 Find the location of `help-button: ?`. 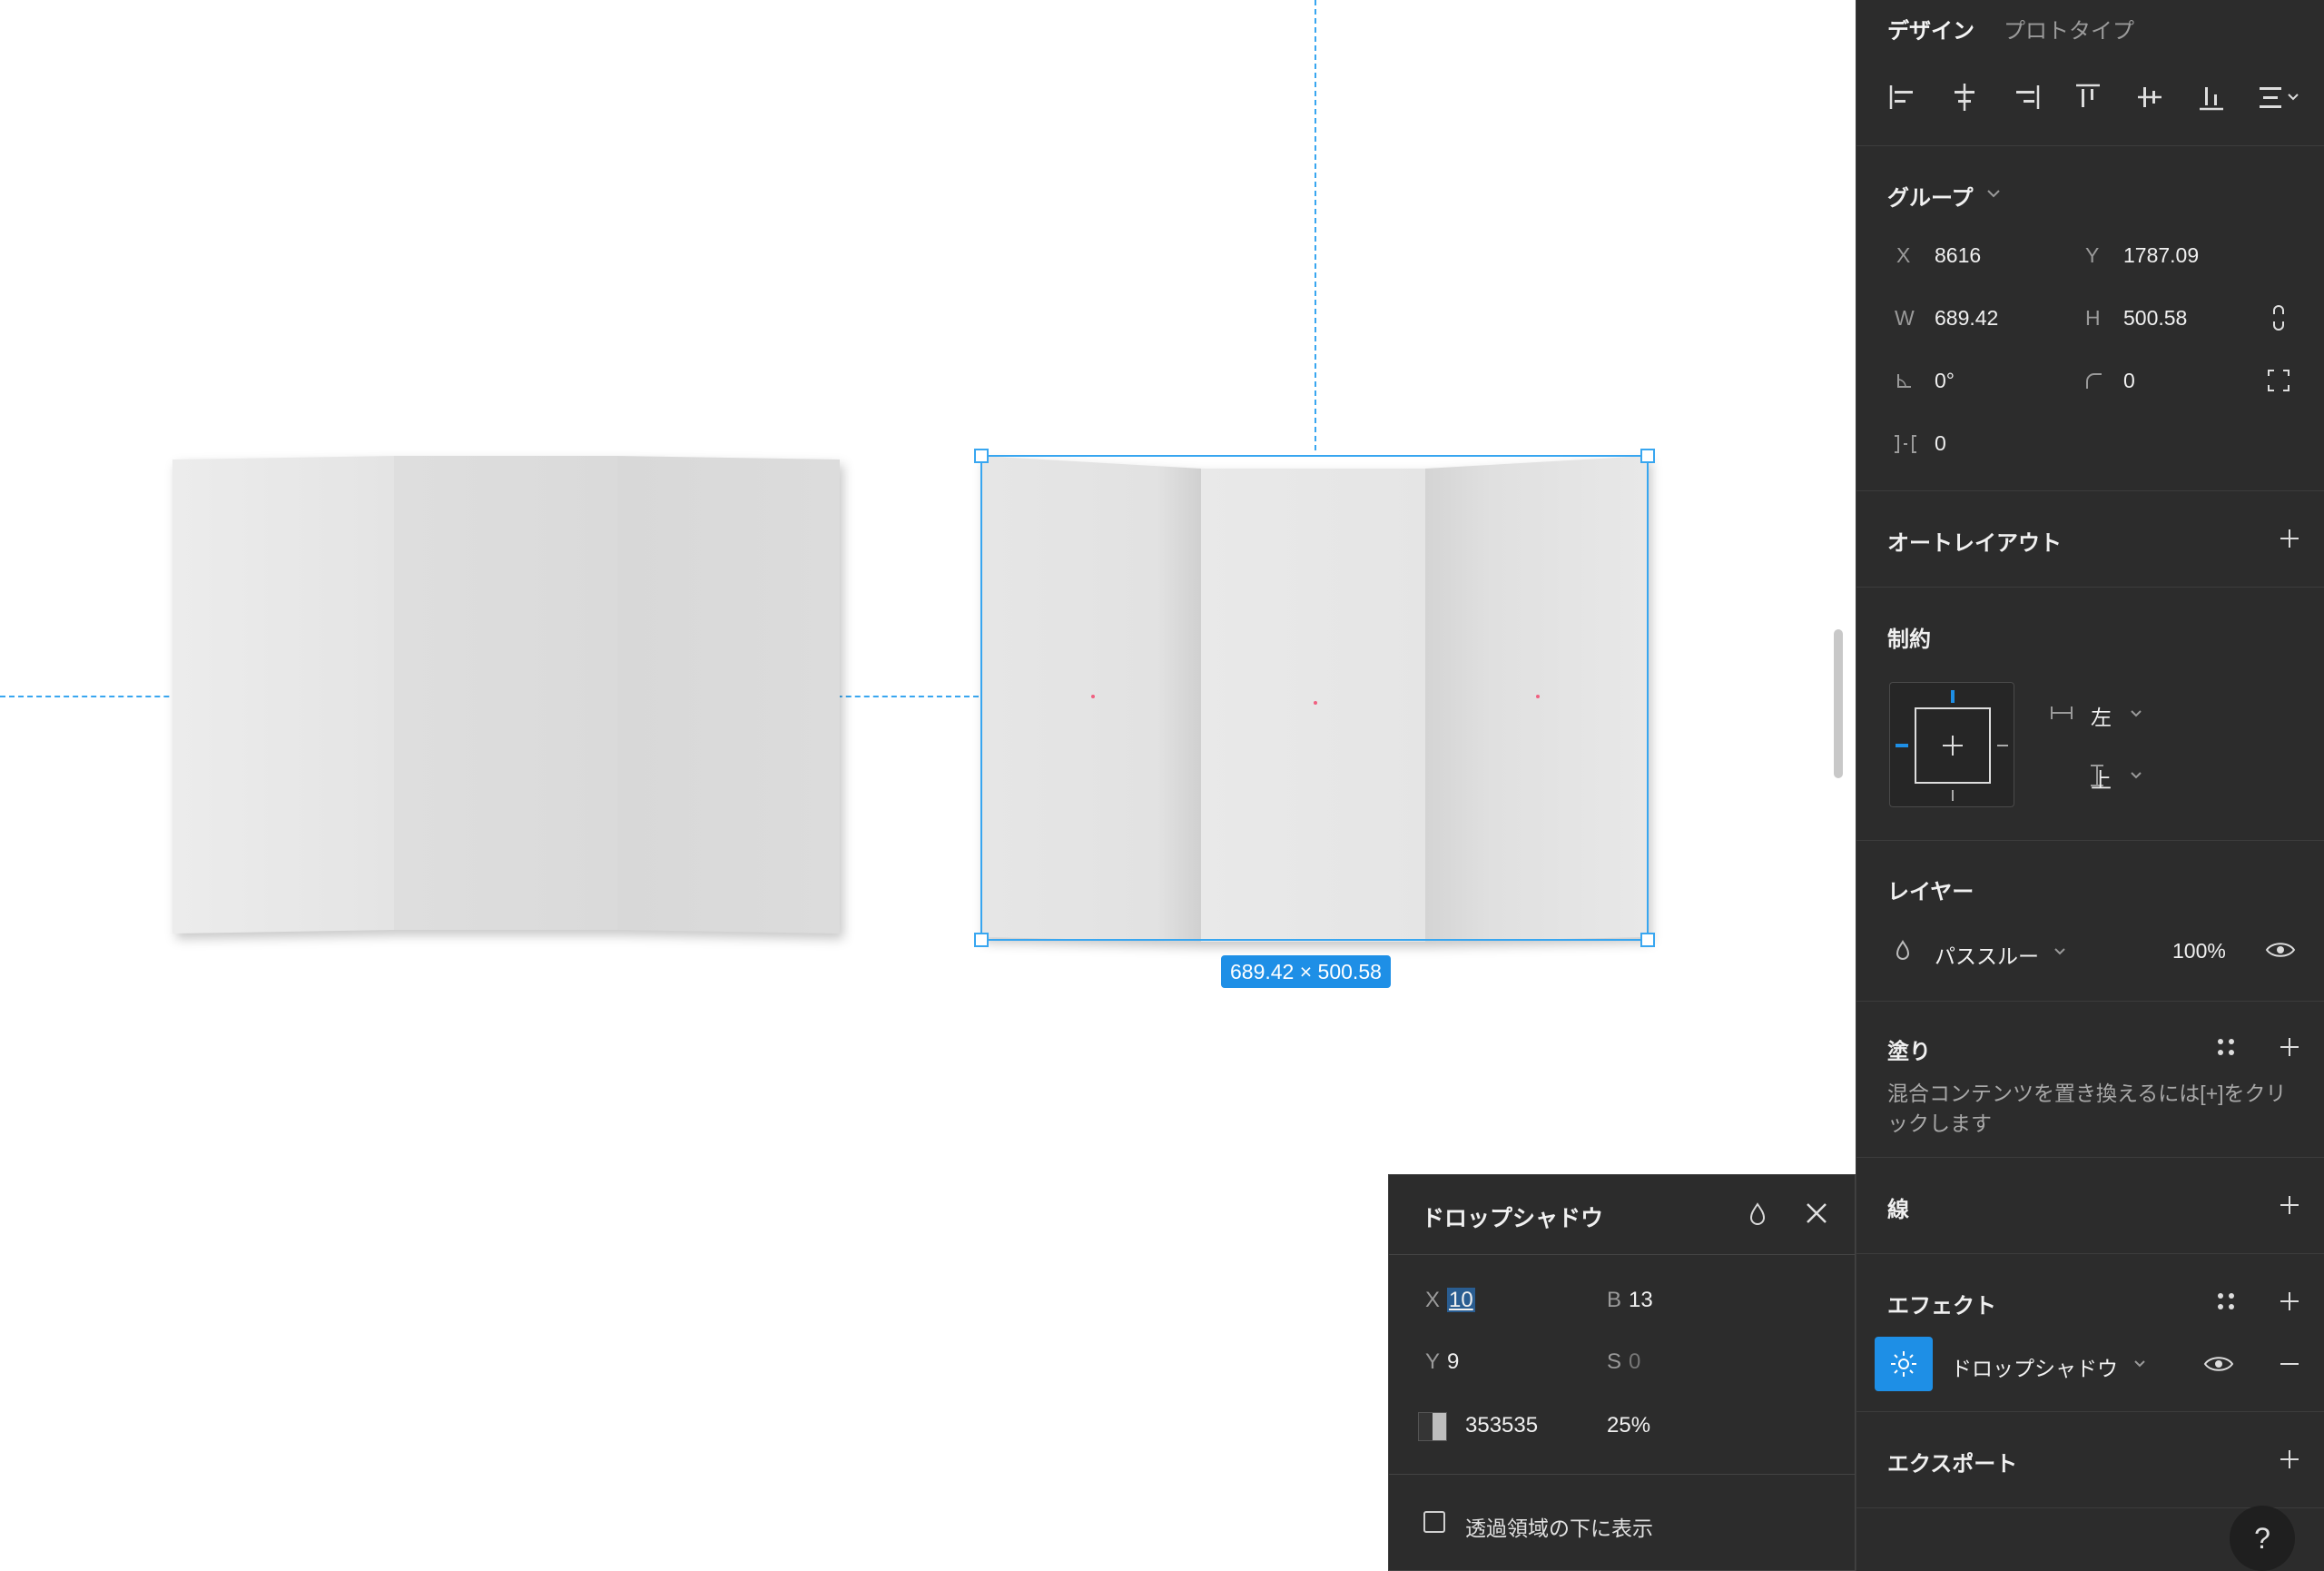

help-button: ? is located at coordinates (2262, 1538).